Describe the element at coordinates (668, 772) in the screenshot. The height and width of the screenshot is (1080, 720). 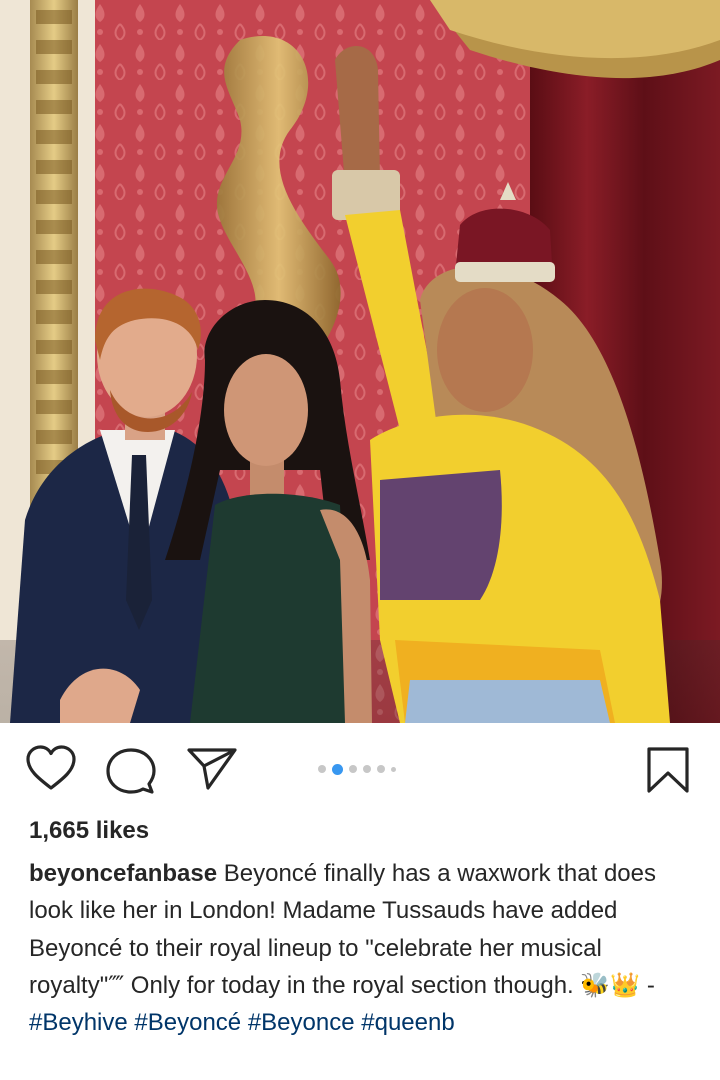
I see `bookmark-icon` at that location.